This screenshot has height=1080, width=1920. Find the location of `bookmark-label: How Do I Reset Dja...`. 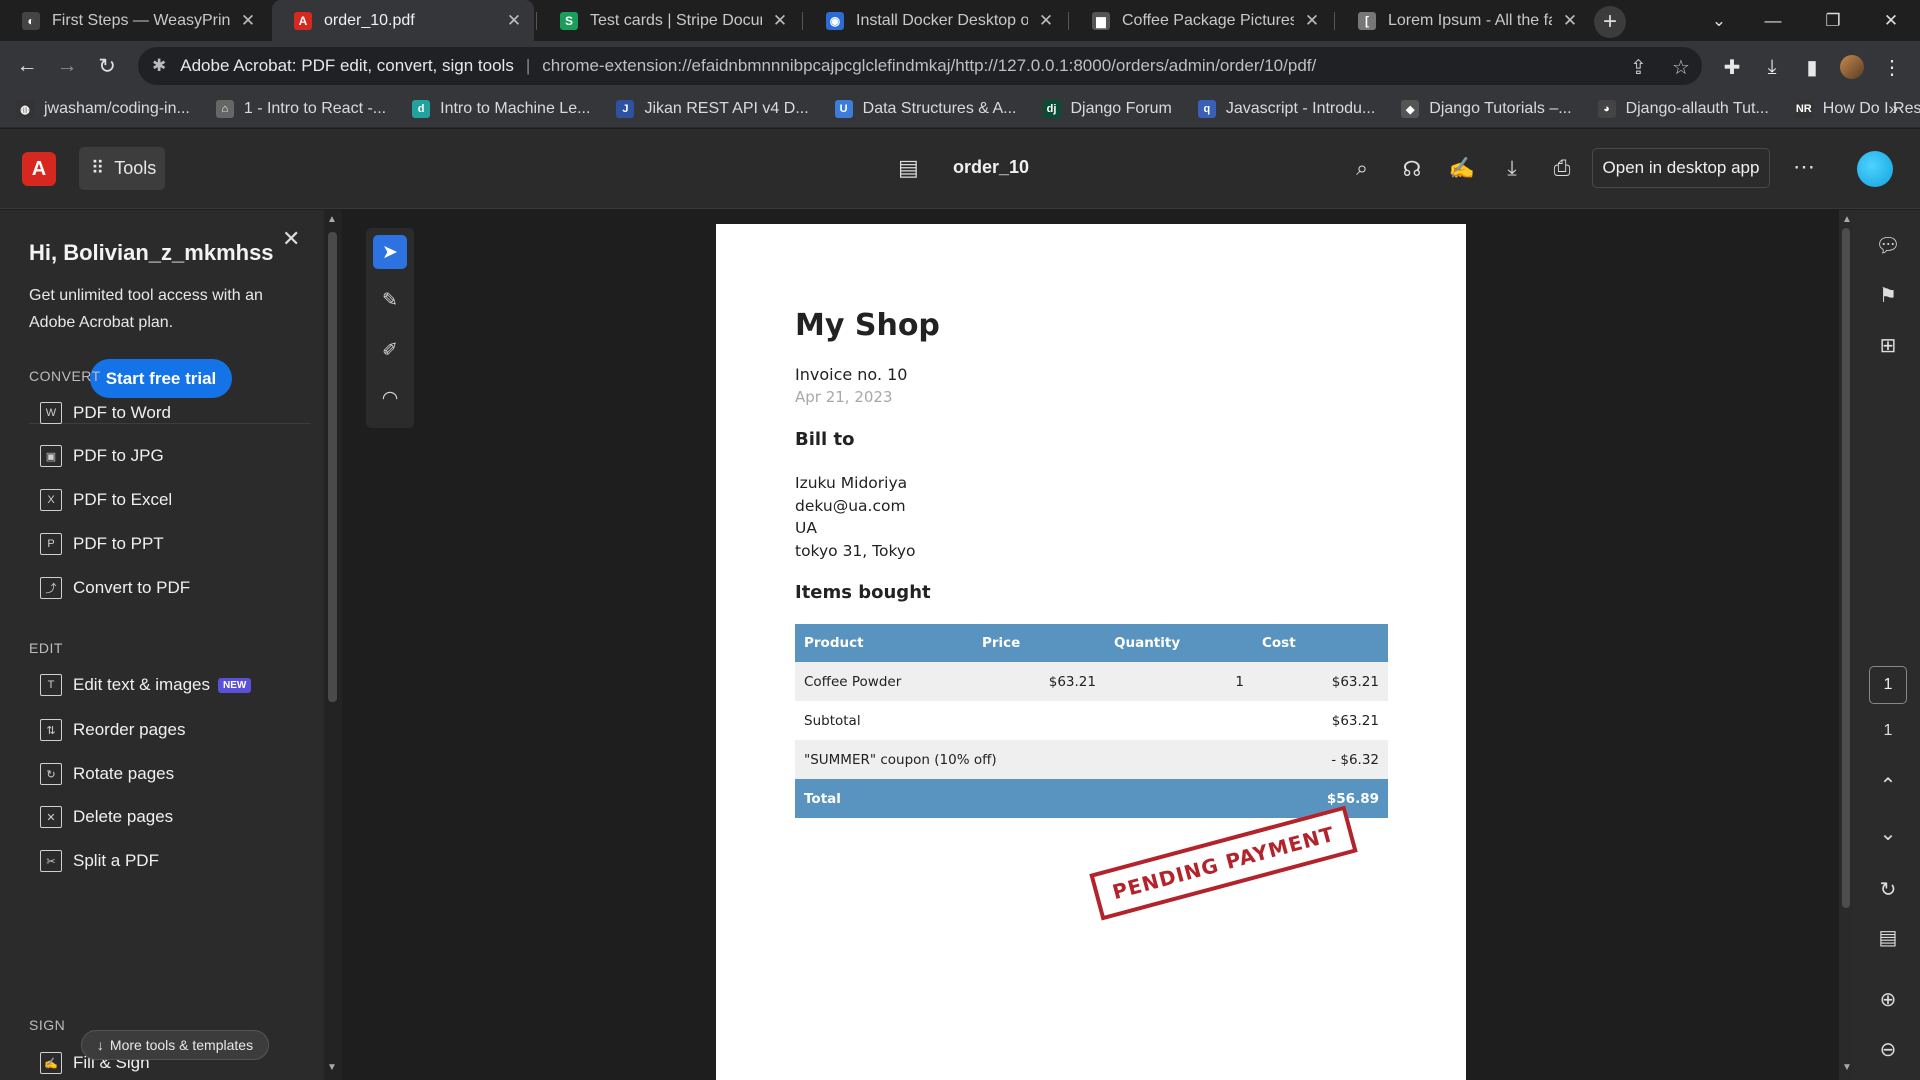

bookmark-label: How Do I Reset Dja... is located at coordinates (1871, 108).